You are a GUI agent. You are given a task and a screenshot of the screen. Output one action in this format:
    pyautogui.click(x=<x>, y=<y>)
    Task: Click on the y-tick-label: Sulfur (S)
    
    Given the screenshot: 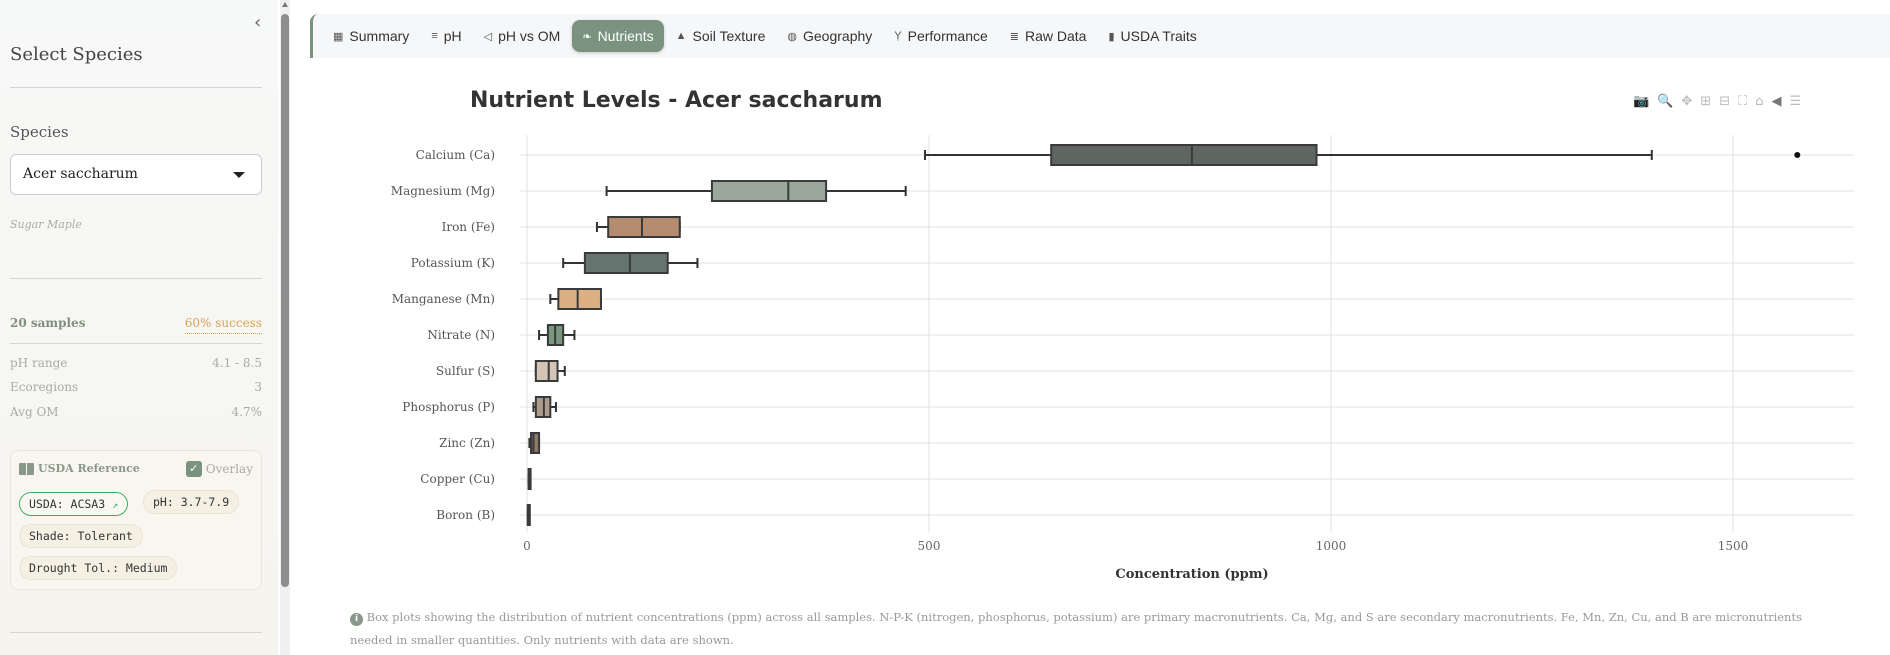 What is the action you would take?
    pyautogui.click(x=465, y=371)
    